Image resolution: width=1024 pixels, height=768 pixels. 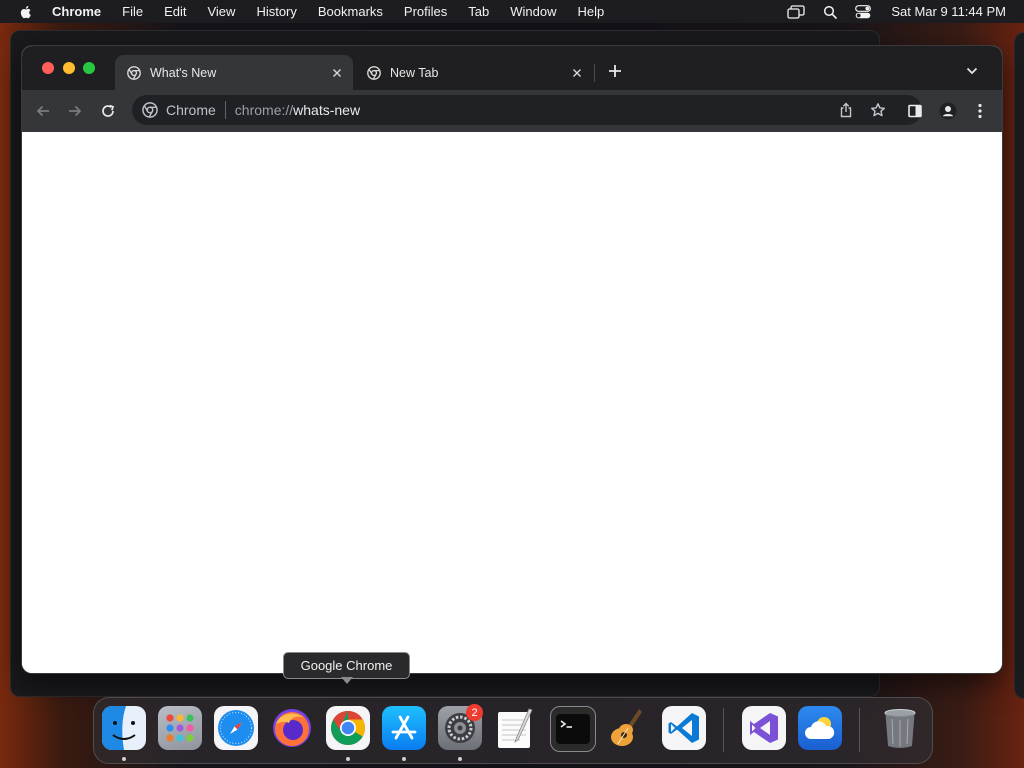 What do you see at coordinates (830, 12) in the screenshot?
I see `spotlight-search-icon` at bounding box center [830, 12].